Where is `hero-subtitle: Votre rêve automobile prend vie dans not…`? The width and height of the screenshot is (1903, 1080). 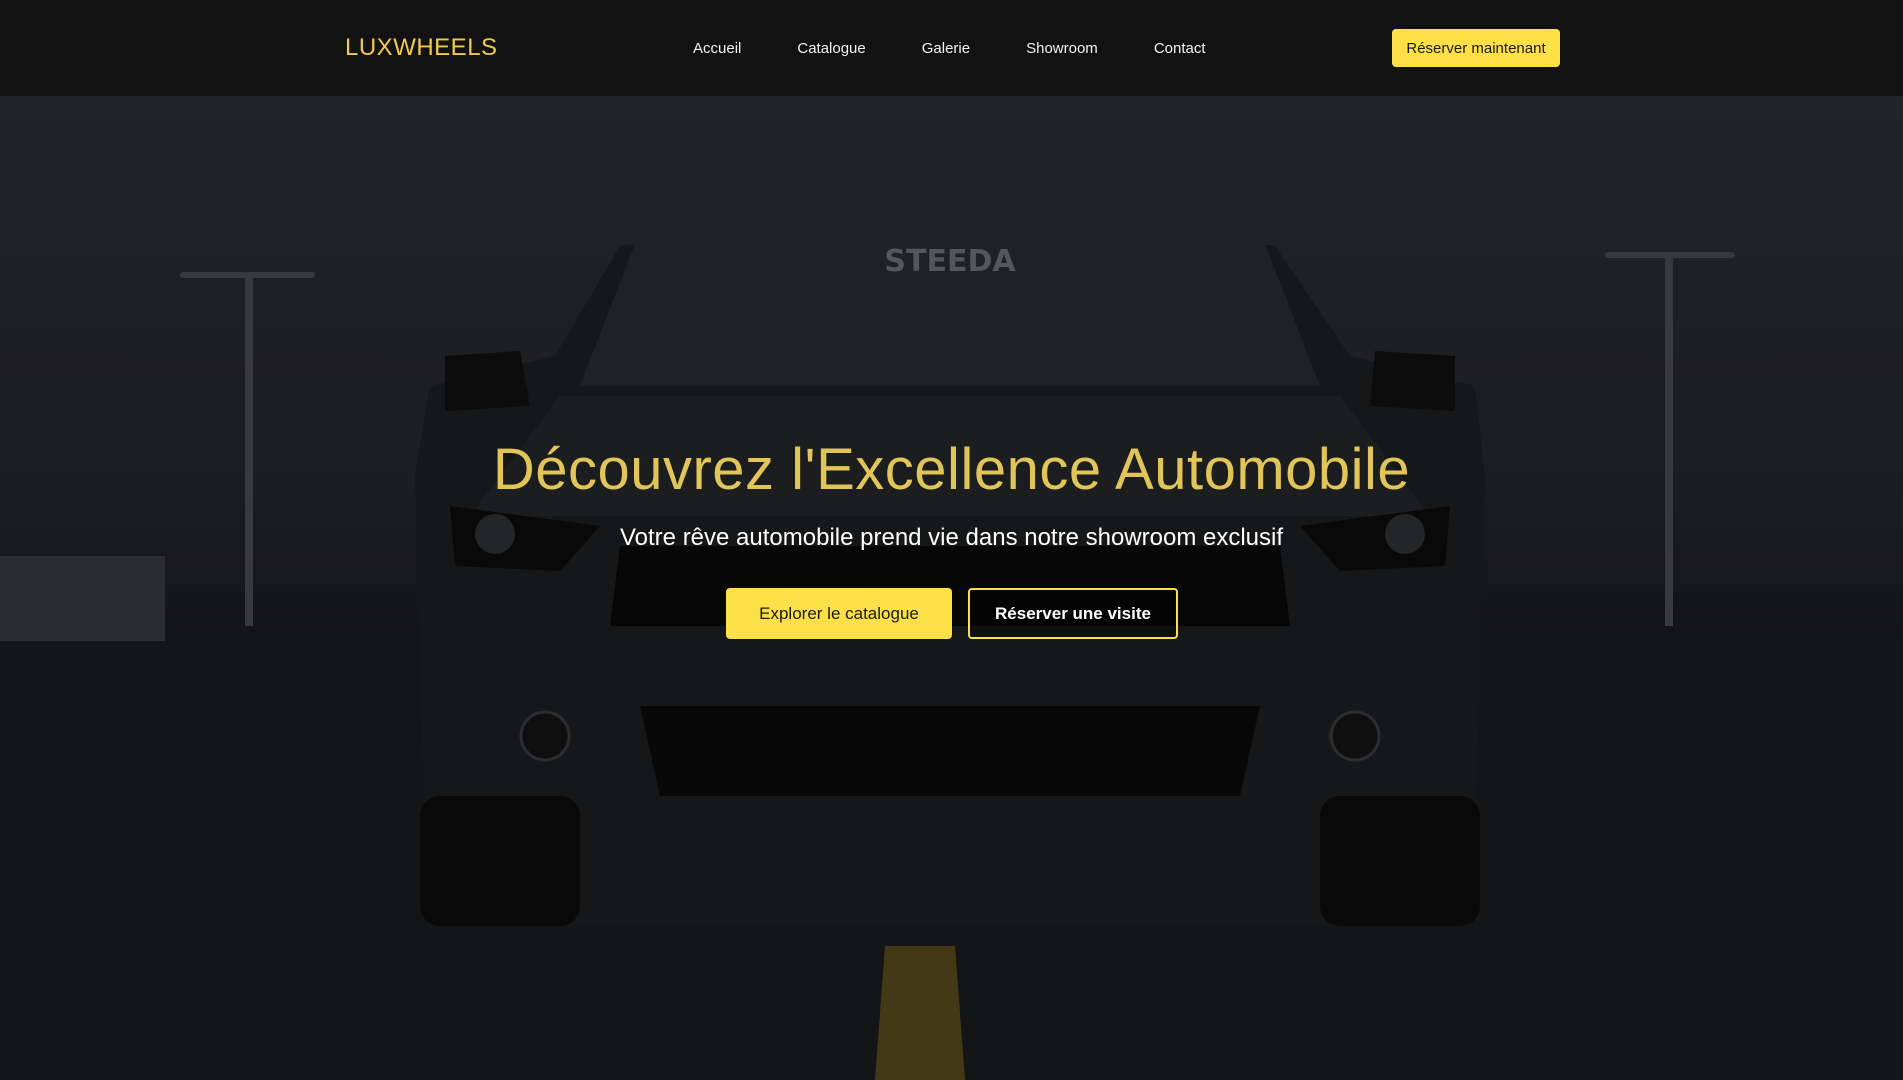 hero-subtitle: Votre rêve automobile prend vie dans not… is located at coordinates (951, 537).